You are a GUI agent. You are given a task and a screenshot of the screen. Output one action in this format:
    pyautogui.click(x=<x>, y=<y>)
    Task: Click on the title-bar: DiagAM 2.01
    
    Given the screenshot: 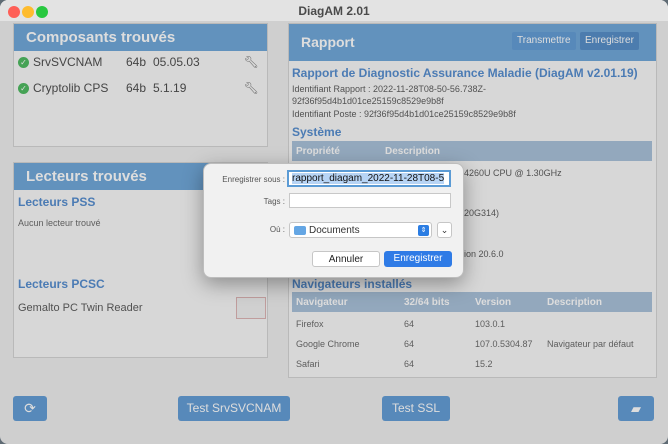 What is the action you would take?
    pyautogui.click(x=334, y=11)
    